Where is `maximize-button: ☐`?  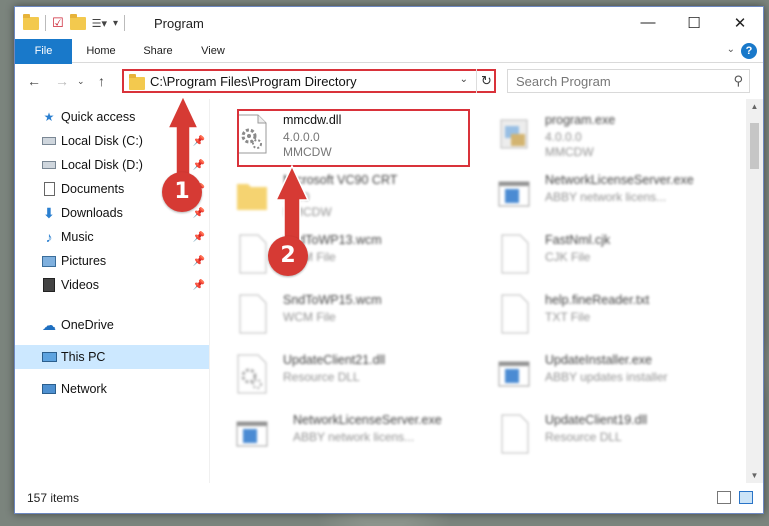 maximize-button: ☐ is located at coordinates (694, 22).